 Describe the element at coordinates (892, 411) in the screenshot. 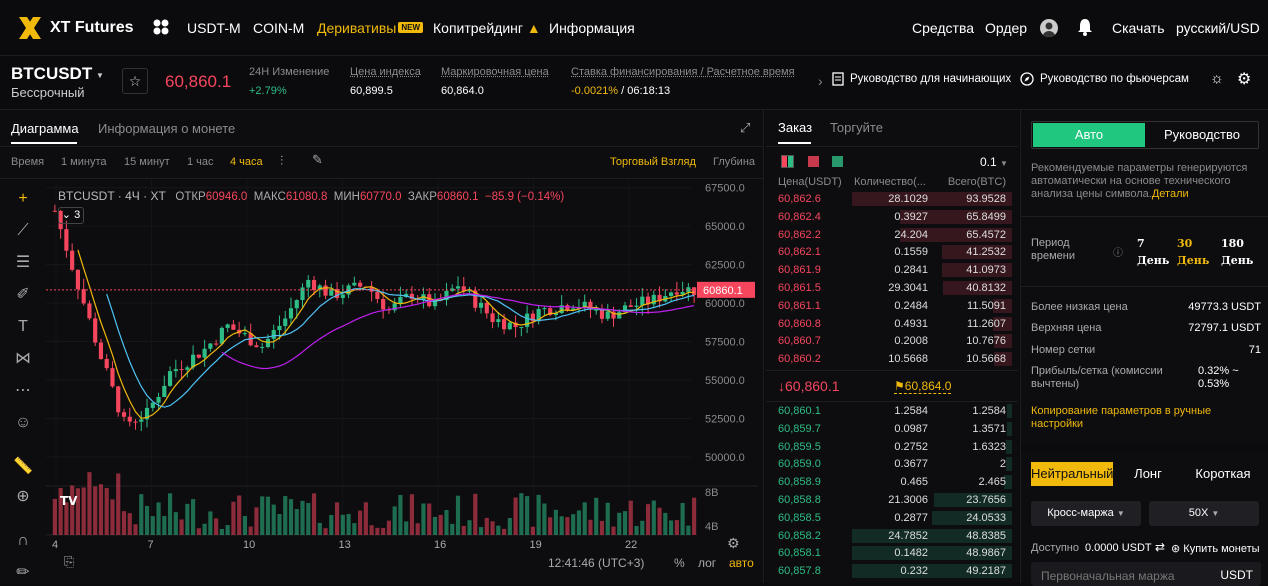

I see `bid-row: 60,860.1 1.2584 1.2584` at that location.